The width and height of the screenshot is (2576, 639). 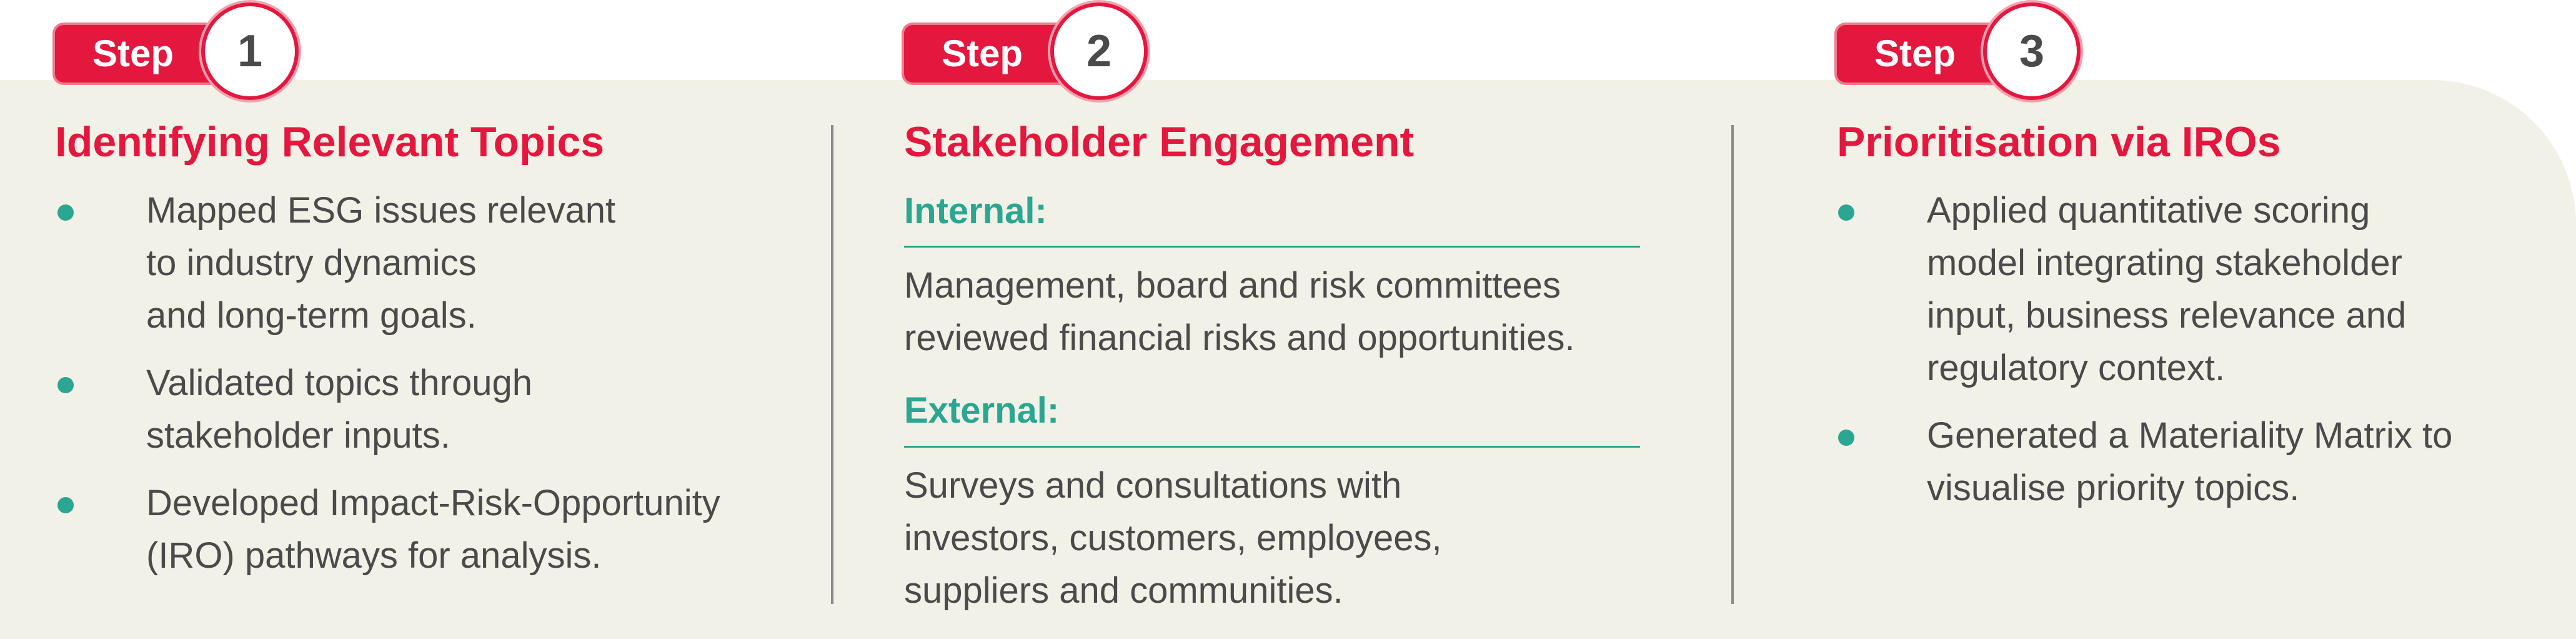 I want to click on bullet-line: input, business relevance and, so click(x=2167, y=315).